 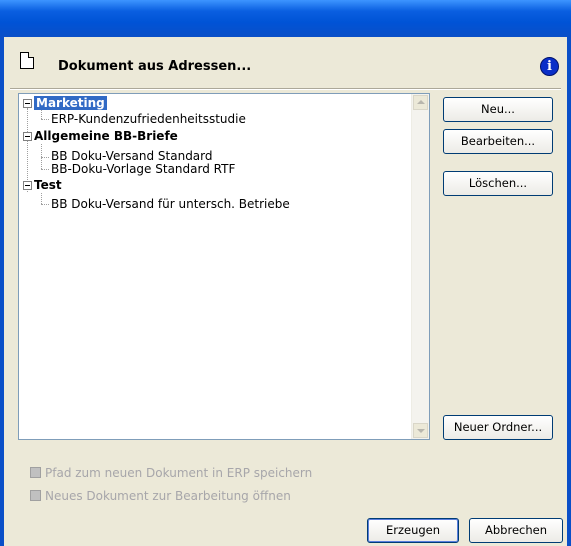 I want to click on tree-item-bb-doku-versand-betriebe: BB Doku-Versand für untersch. Betriebe, so click(x=170, y=204).